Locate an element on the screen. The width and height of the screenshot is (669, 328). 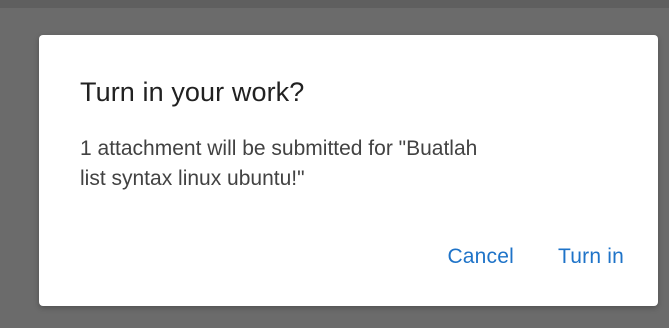
dialog-title: Turn in your work? is located at coordinates (192, 92).